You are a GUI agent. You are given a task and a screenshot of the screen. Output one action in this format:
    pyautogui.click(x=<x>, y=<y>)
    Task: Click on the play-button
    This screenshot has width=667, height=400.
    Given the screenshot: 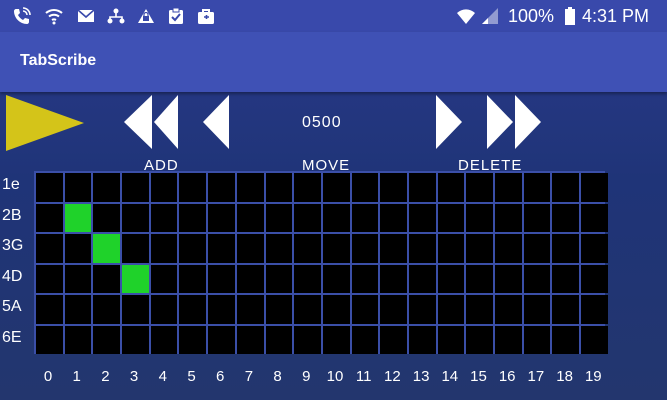 What is the action you would take?
    pyautogui.click(x=45, y=123)
    